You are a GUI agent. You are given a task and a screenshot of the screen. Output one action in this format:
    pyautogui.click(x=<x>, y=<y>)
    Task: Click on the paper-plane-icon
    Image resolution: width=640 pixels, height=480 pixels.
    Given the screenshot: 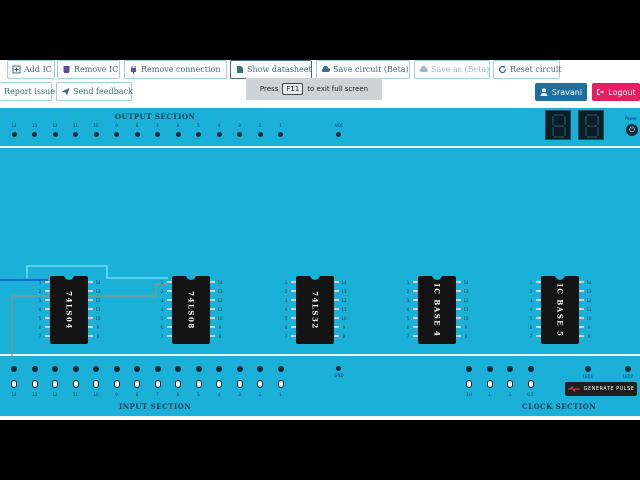 What is the action you would take?
    pyautogui.click(x=65, y=91)
    